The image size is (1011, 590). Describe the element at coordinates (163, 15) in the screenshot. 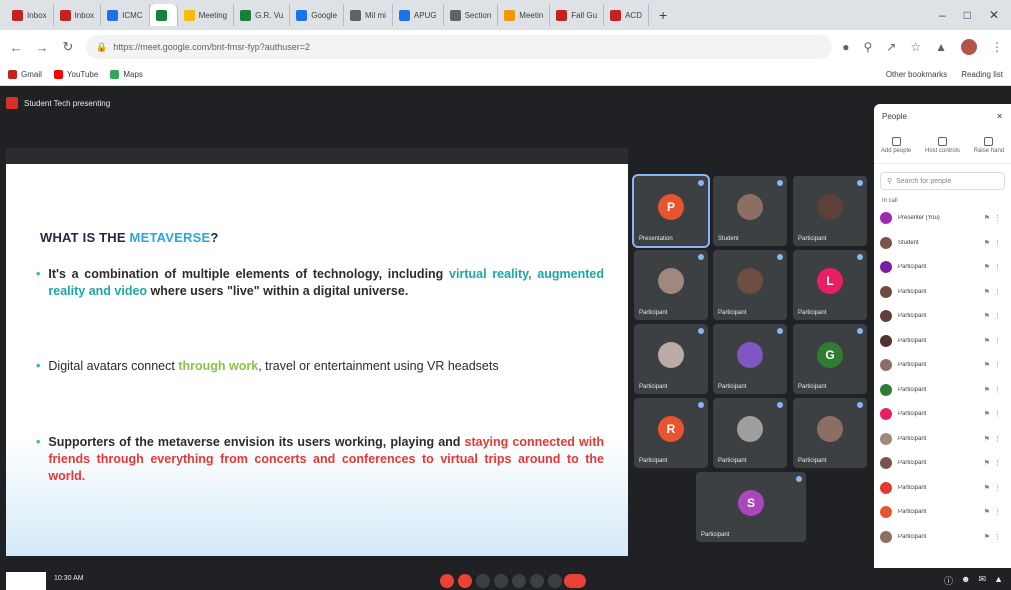

I see `browser-tab` at that location.